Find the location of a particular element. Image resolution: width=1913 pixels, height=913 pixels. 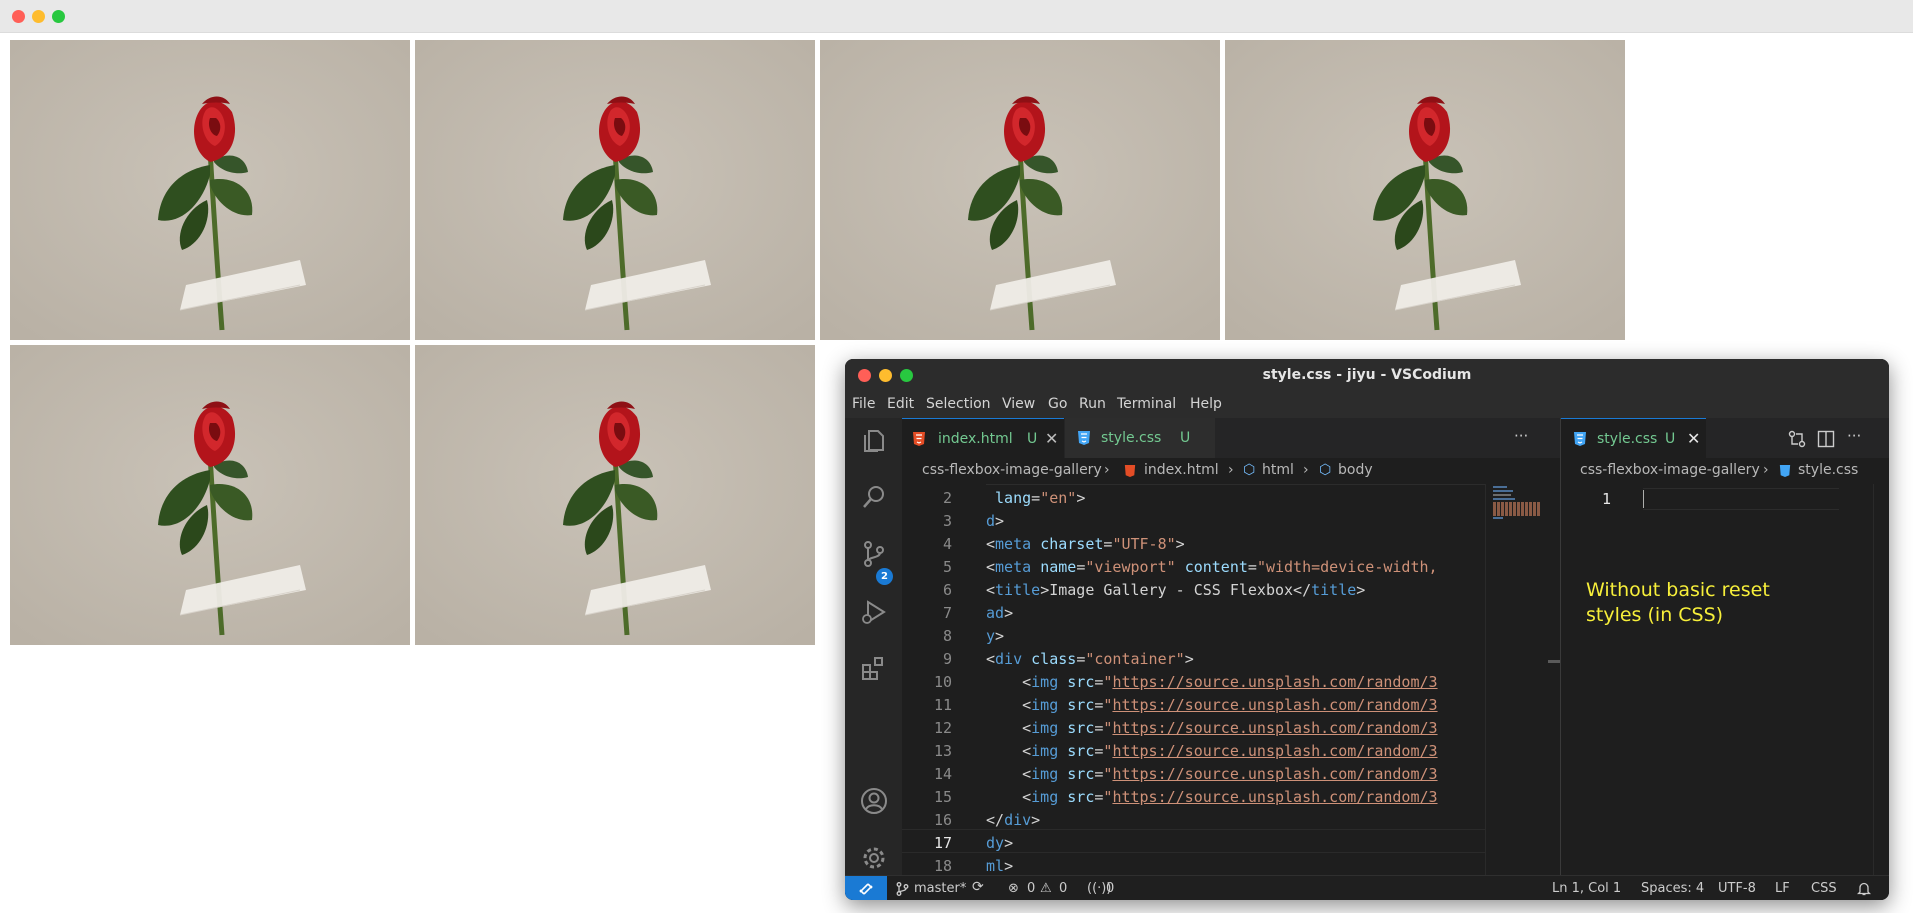

end-of-line: LF is located at coordinates (1782, 888).